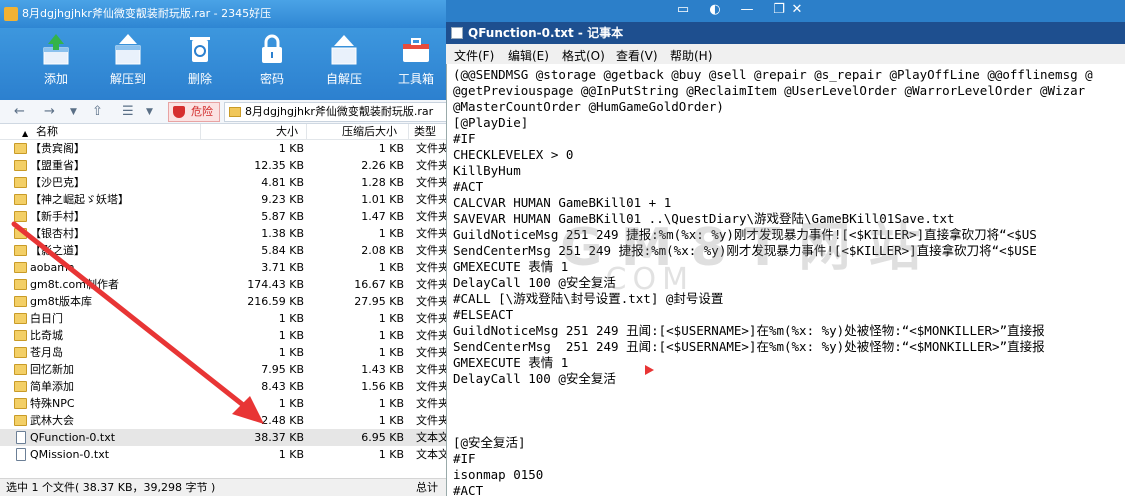 The width and height of the screenshot is (1125, 496). Describe the element at coordinates (226, 335) in the screenshot. I see `file-row: 比奇城 1 KB 1 KB 文件夹` at that location.